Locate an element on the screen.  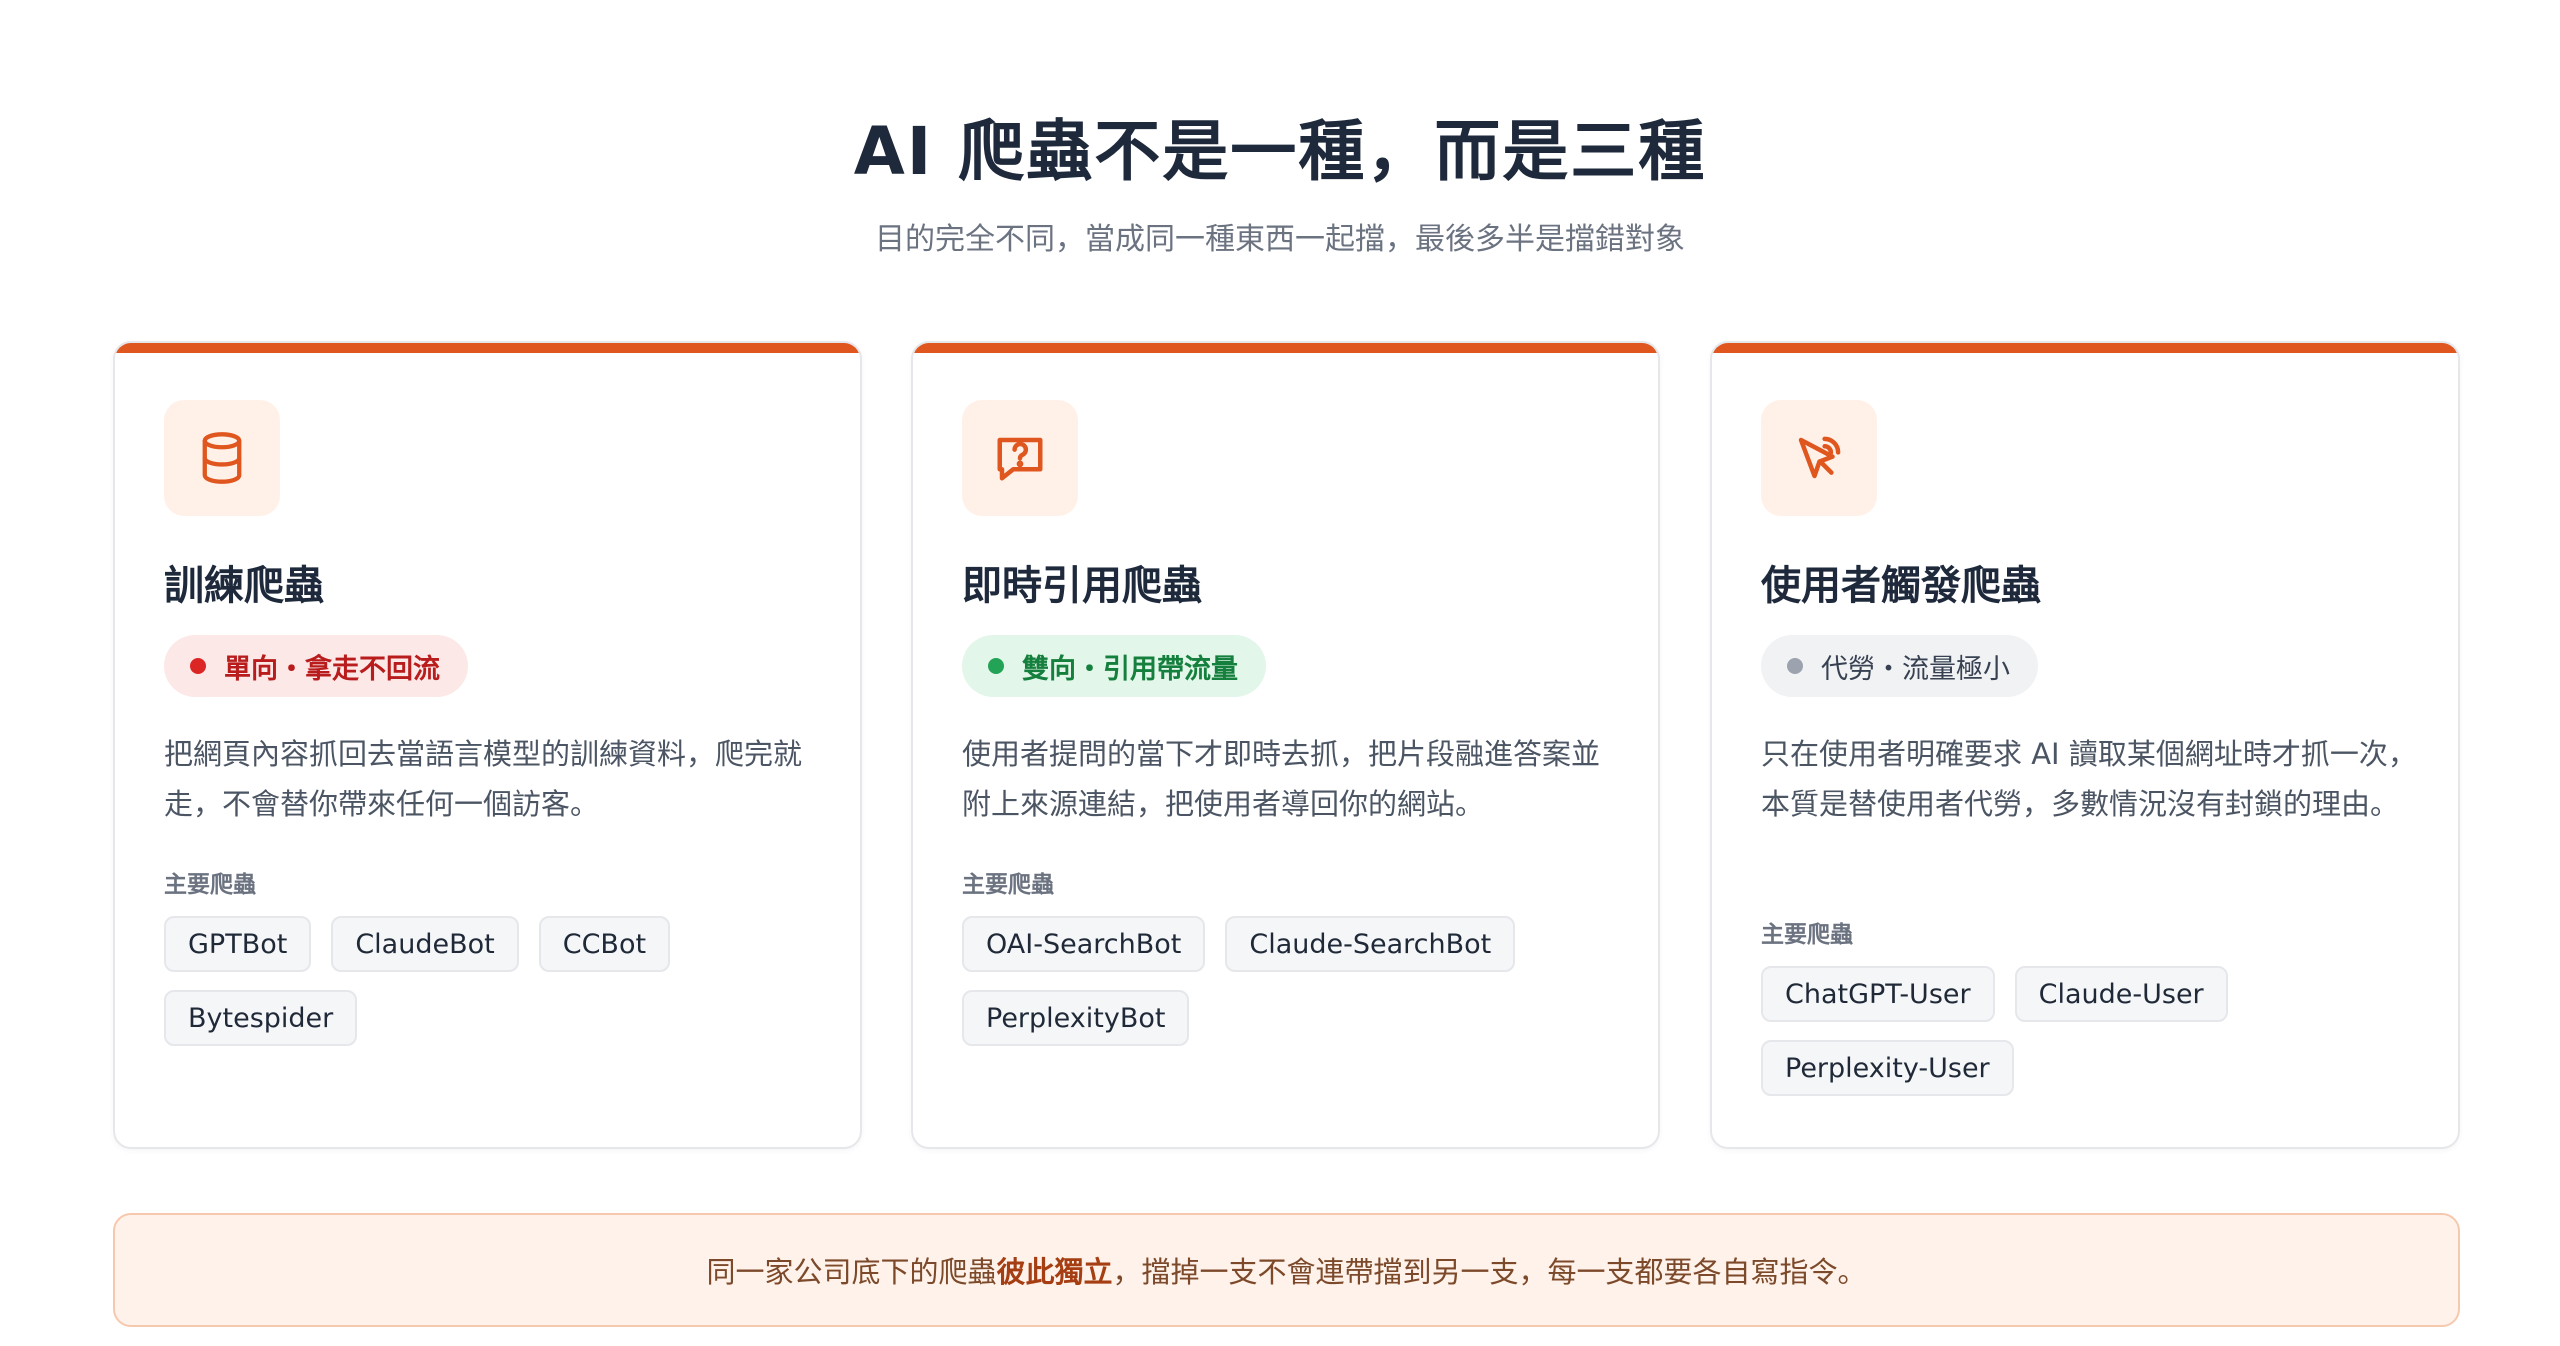
bot-chip: ChatGPT-User is located at coordinates (1878, 994).